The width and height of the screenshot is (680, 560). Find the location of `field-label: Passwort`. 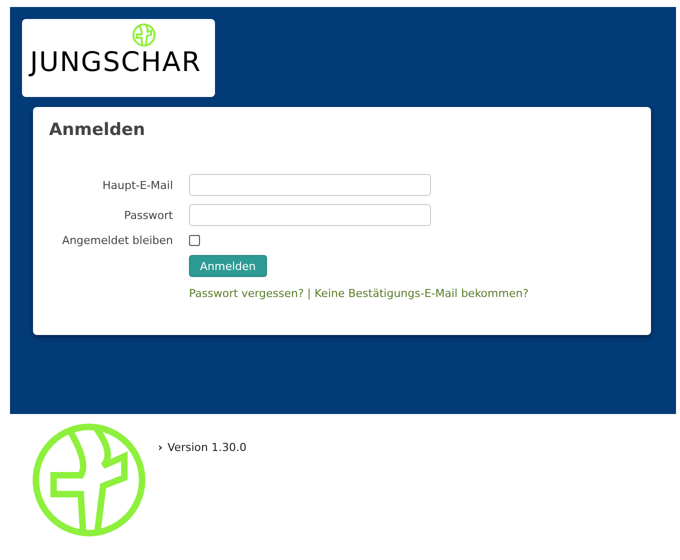

field-label: Passwort is located at coordinates (148, 215).